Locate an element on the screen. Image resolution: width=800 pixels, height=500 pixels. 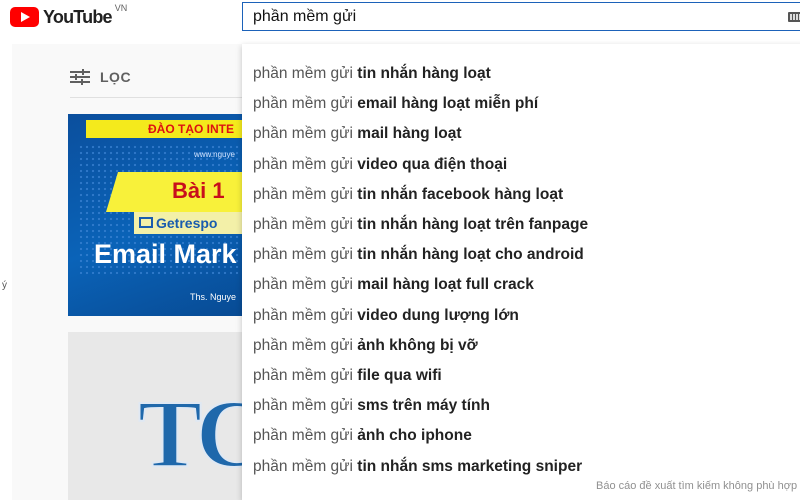
suggestion-completion: tin nhắn hàng loạt cho android is located at coordinates (470, 255).